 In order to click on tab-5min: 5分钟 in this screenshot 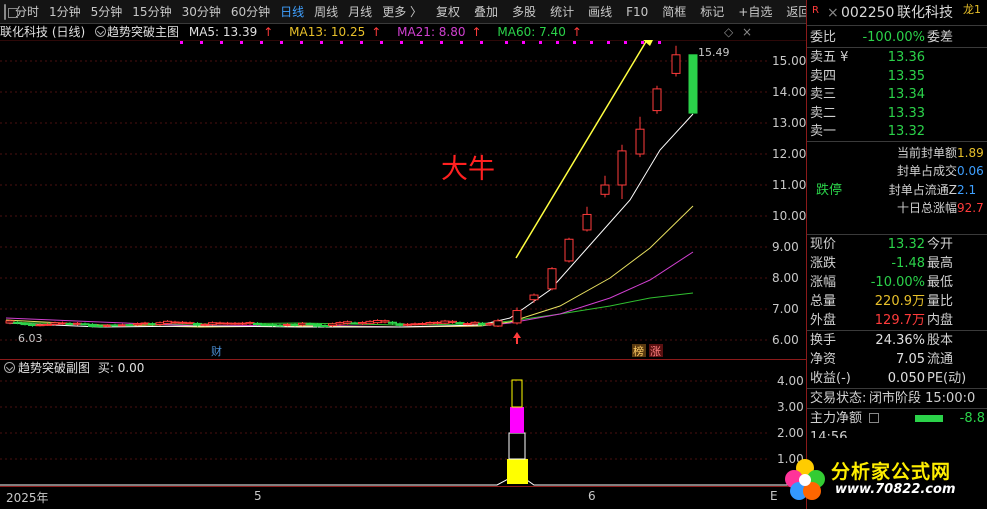, I will do `click(107, 12)`.